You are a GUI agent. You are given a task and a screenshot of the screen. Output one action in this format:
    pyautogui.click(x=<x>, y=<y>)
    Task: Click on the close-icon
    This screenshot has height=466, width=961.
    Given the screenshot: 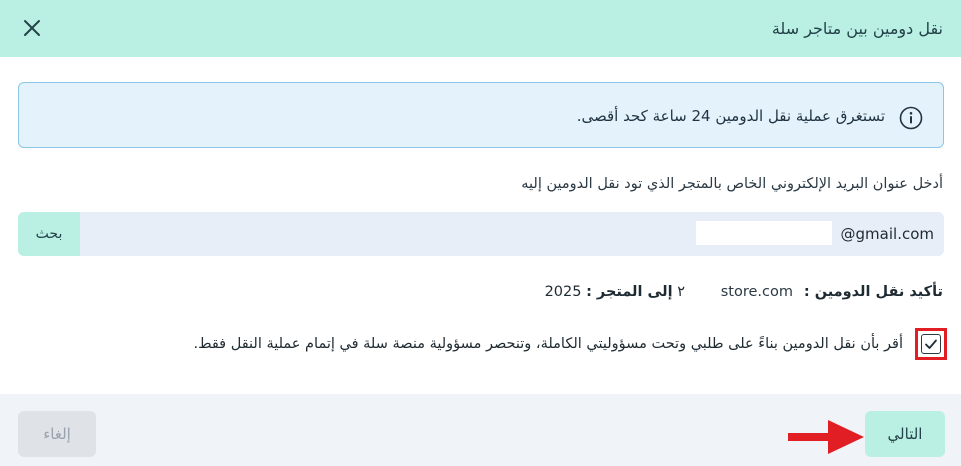 What is the action you would take?
    pyautogui.click(x=32, y=28)
    